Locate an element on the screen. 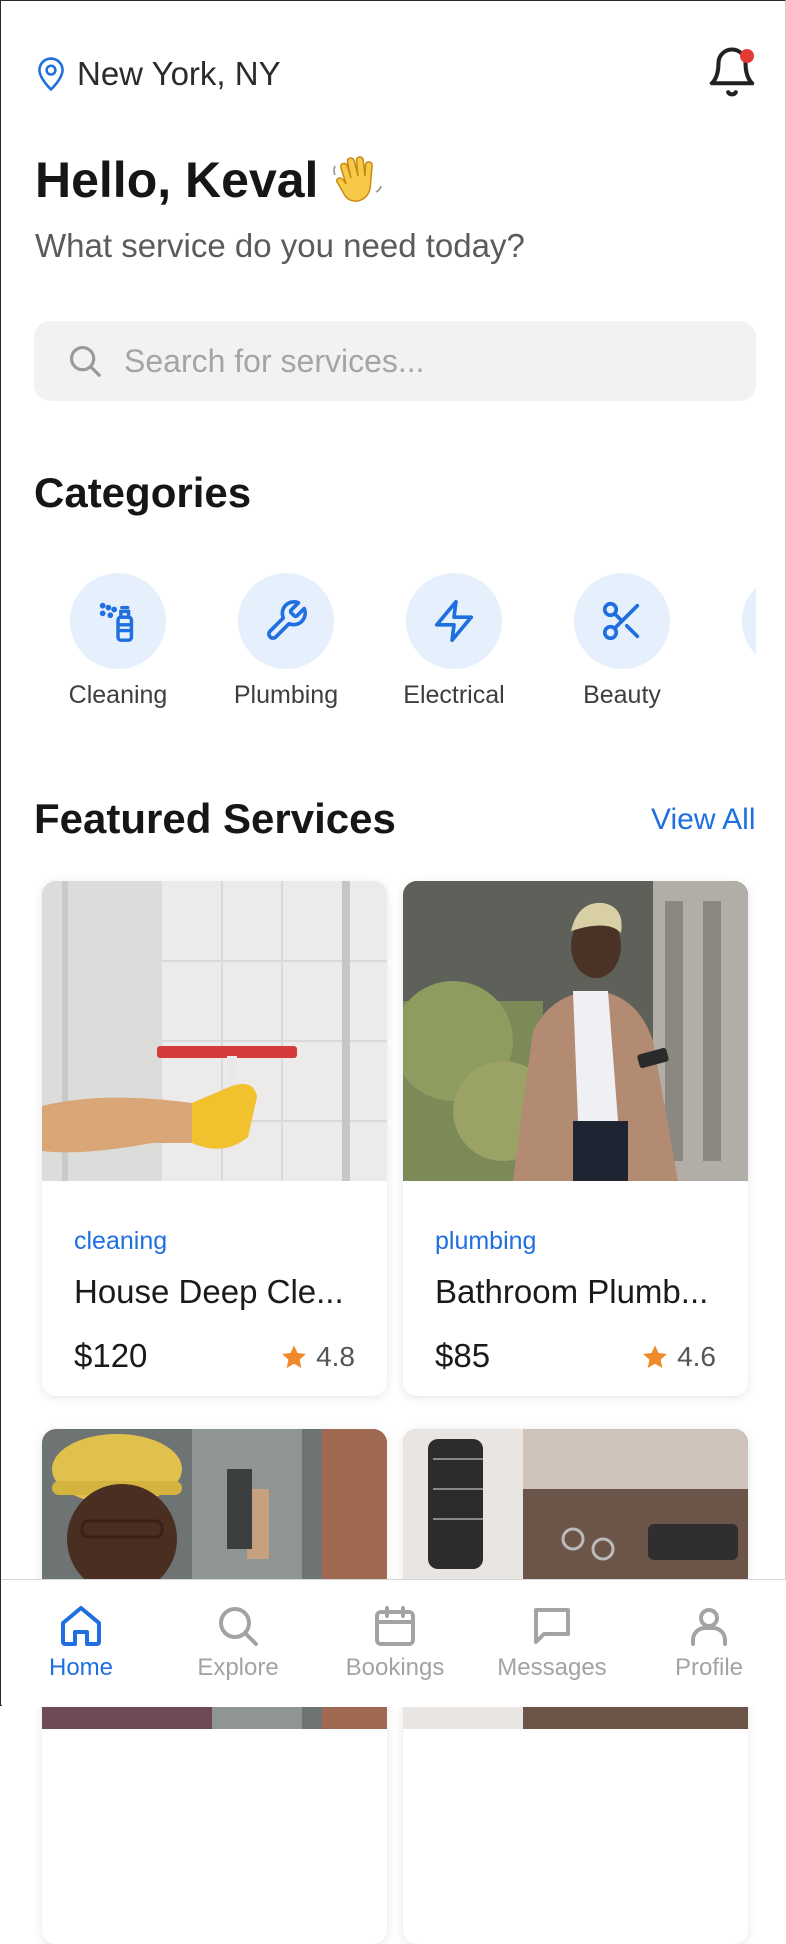 The width and height of the screenshot is (786, 1944). chat-icon is located at coordinates (552, 1626).